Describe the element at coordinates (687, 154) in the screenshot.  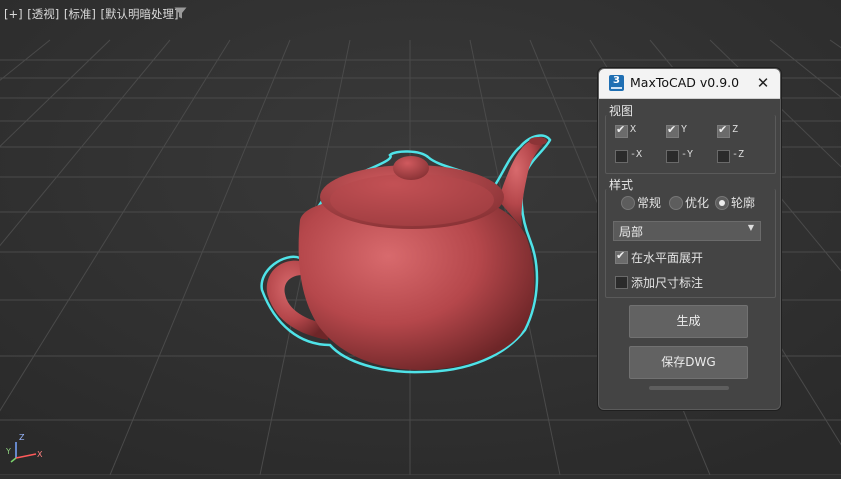
I see `checkbox-neg-y-label: -Y` at that location.